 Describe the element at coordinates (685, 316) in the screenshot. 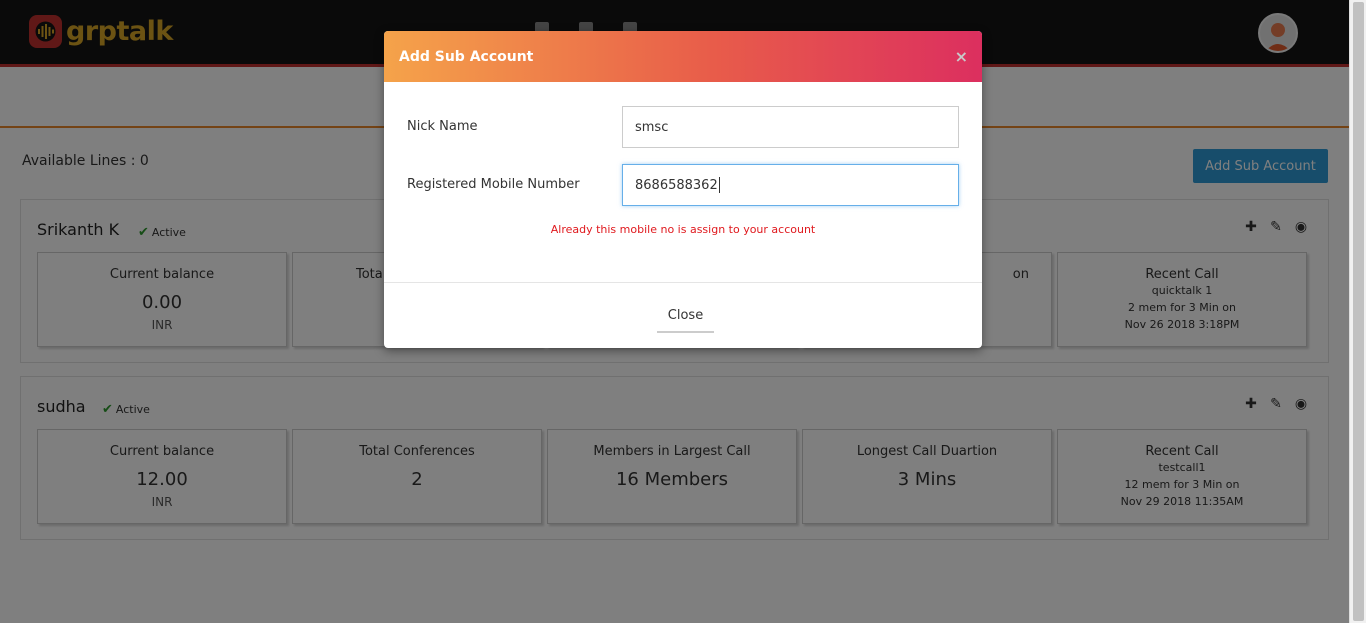

I see `close-button: Close` at that location.